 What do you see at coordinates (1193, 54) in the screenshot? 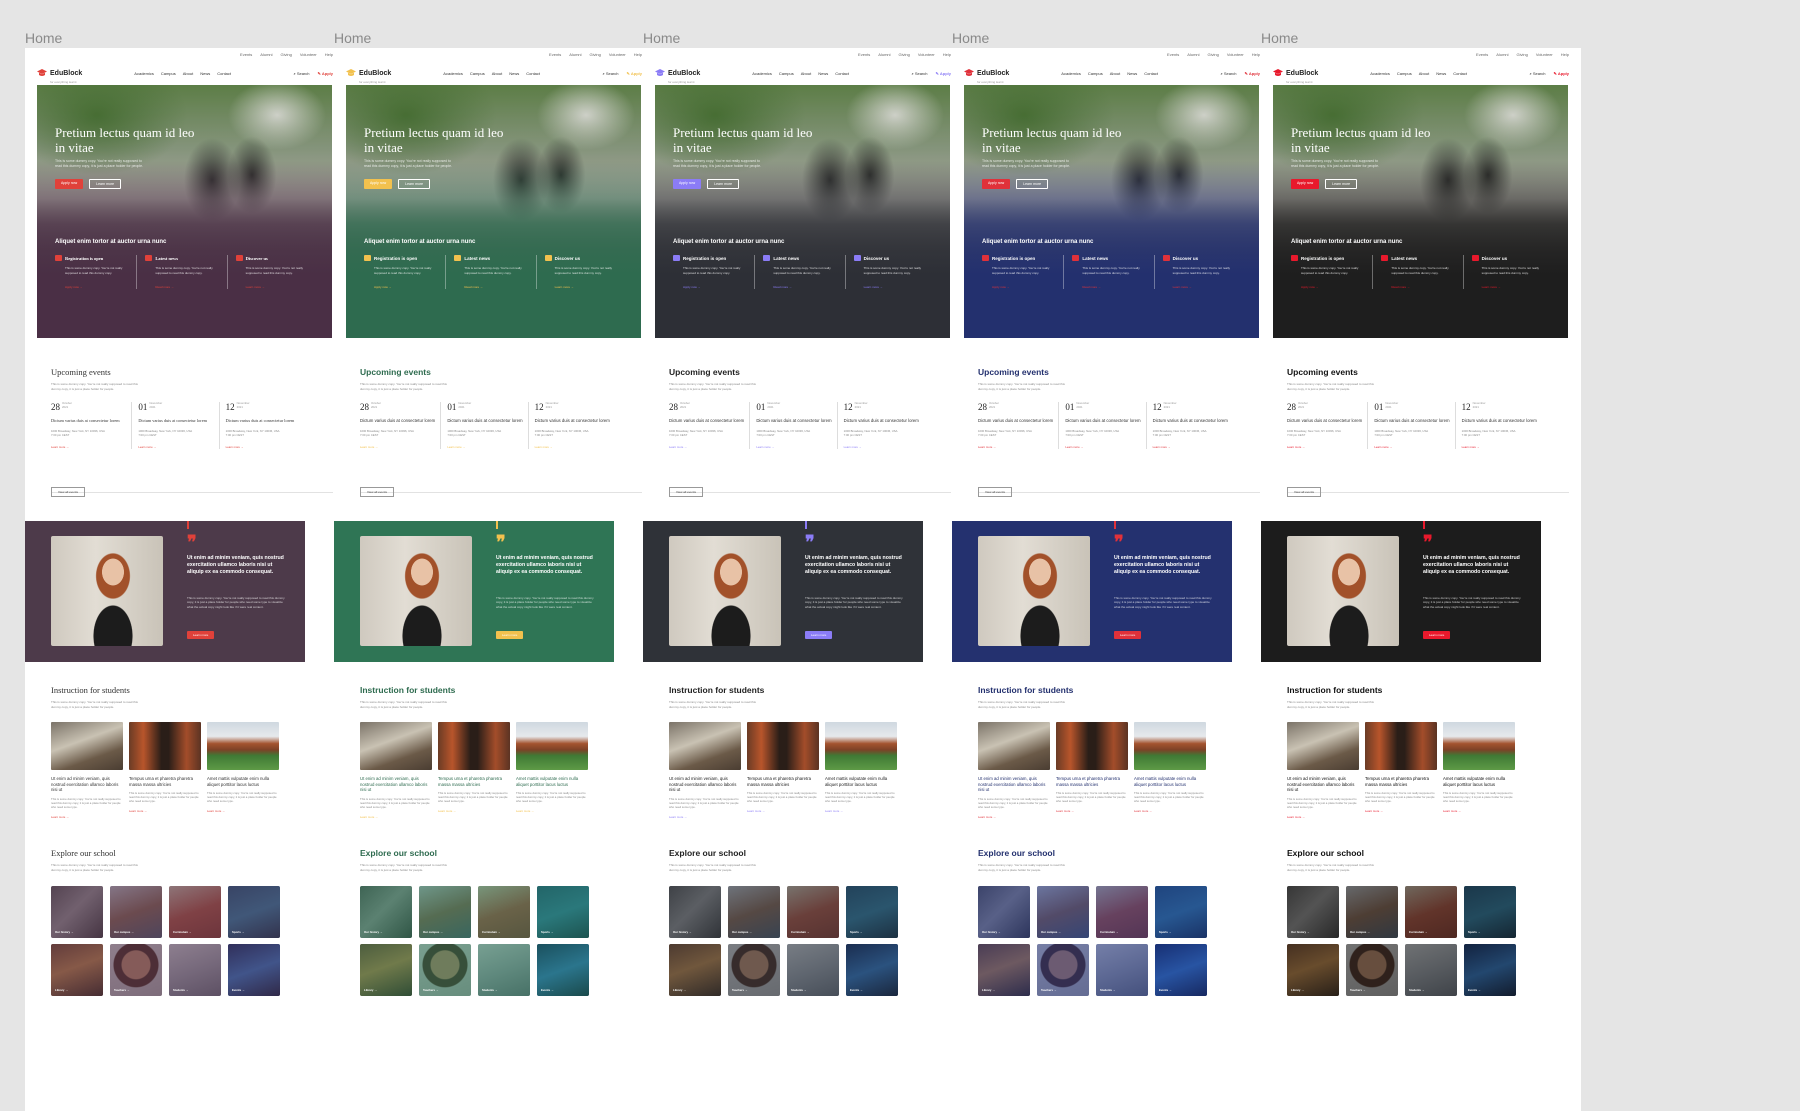
I see `utility-link: Alumni` at bounding box center [1193, 54].